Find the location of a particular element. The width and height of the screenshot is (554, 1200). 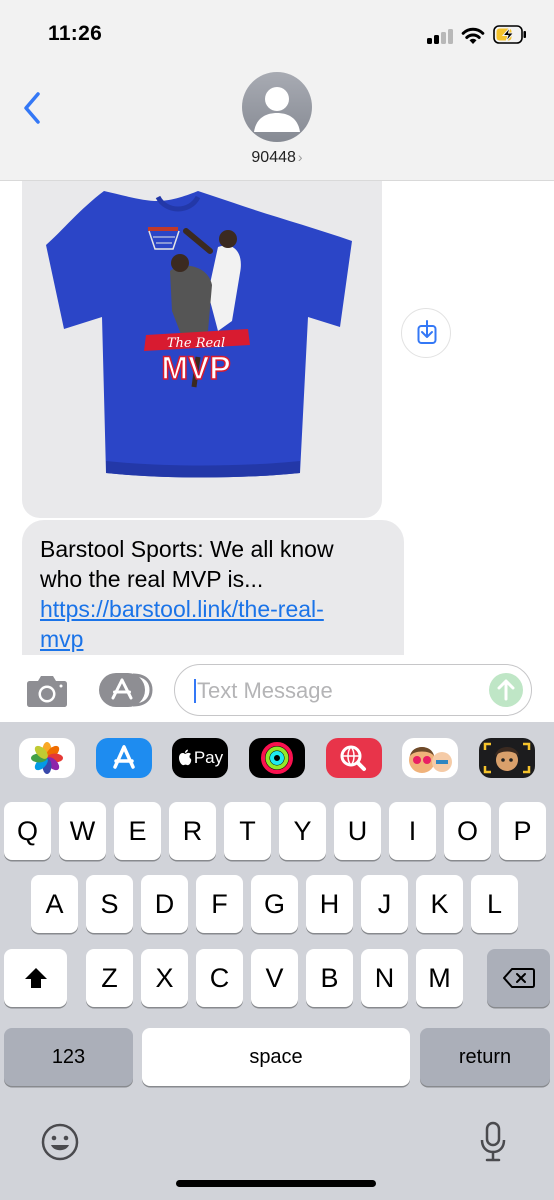

activity-app-button is located at coordinates (277, 758).